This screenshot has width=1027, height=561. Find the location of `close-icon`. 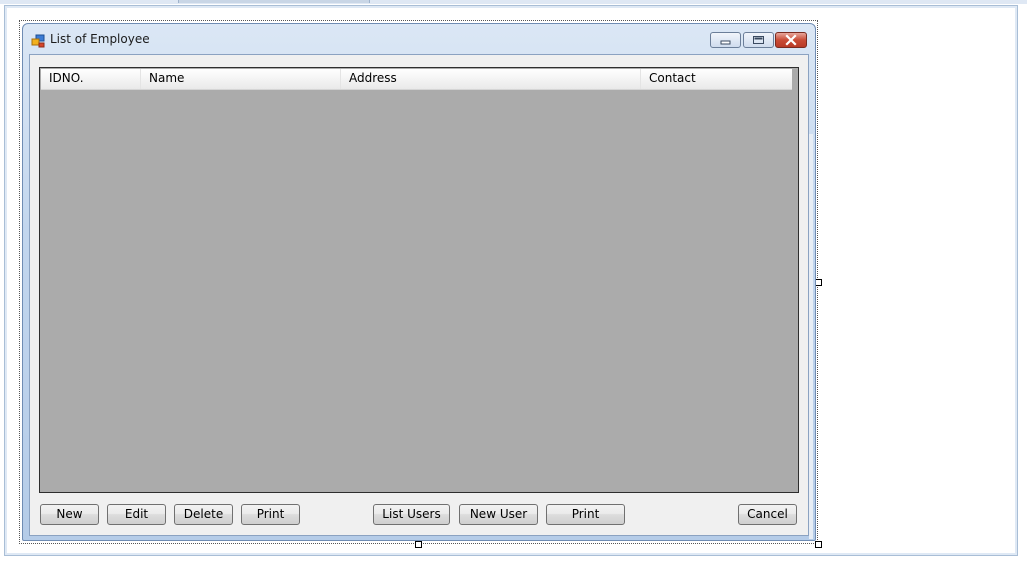

close-icon is located at coordinates (791, 40).